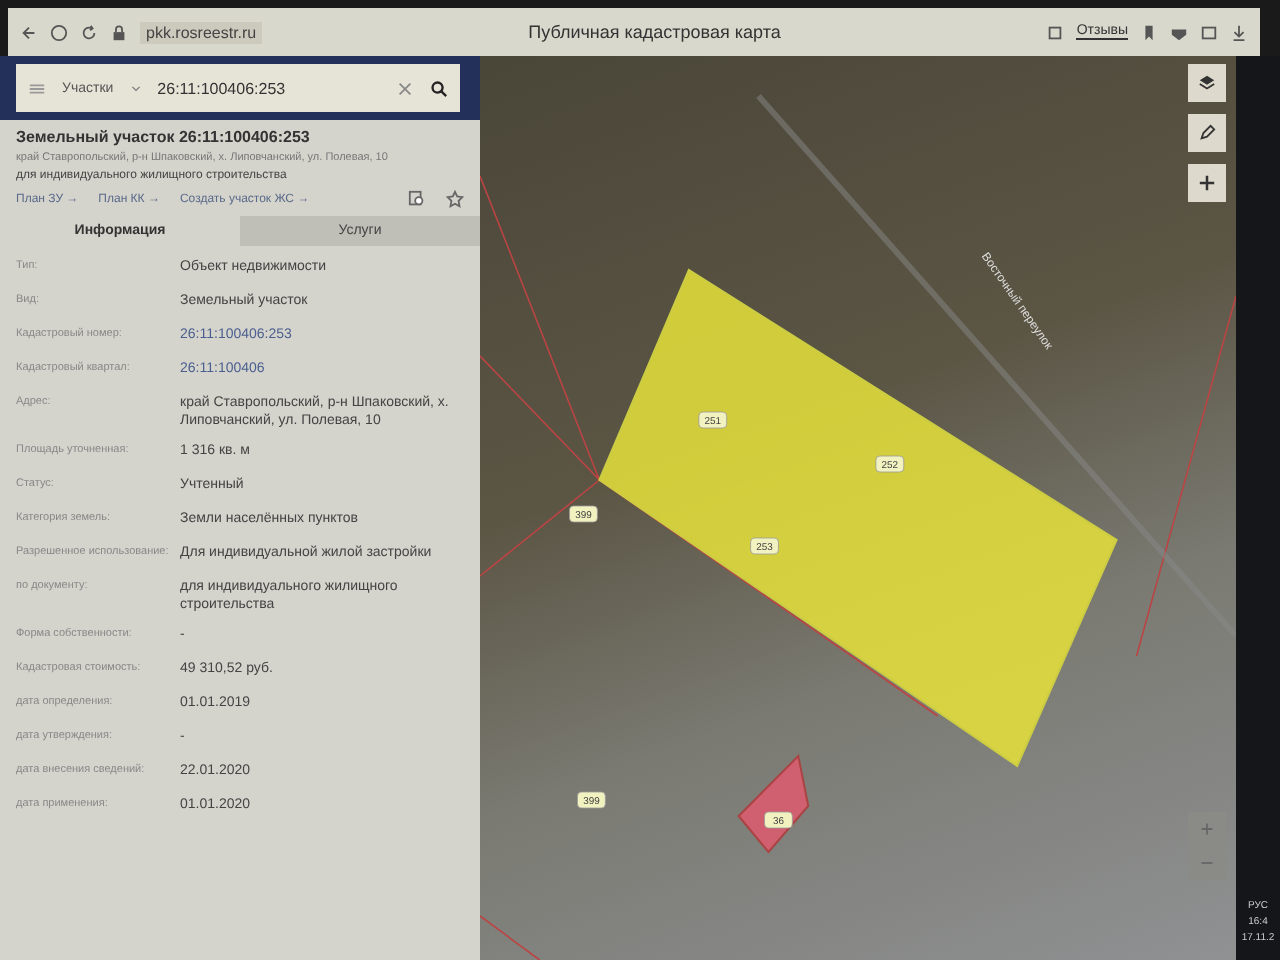 This screenshot has height=960, width=1280. I want to click on layers-button, so click(1207, 83).